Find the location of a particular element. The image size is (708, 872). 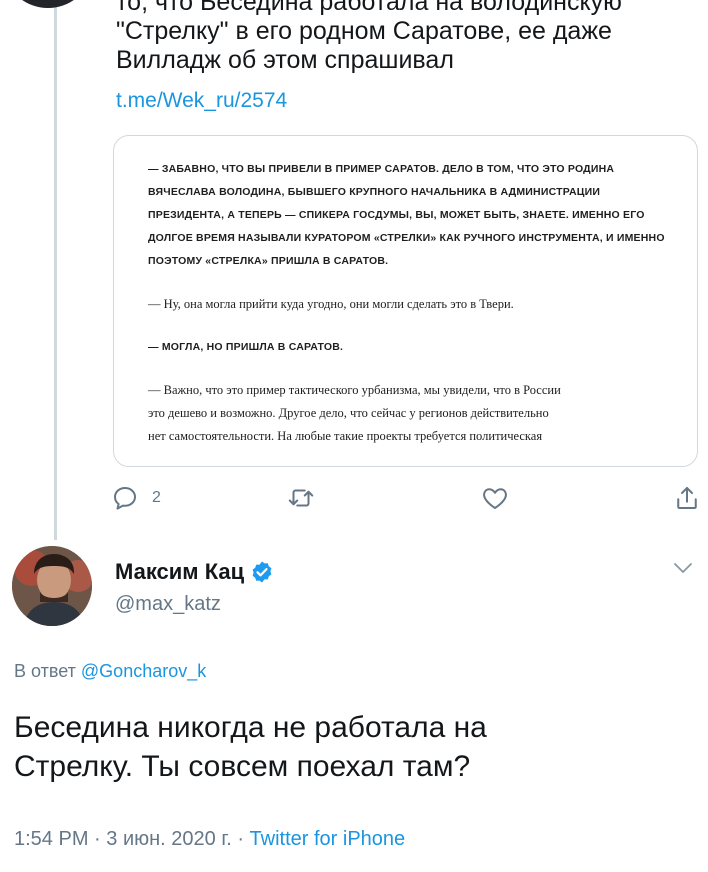

author-name: Максим Кац is located at coordinates (194, 572).